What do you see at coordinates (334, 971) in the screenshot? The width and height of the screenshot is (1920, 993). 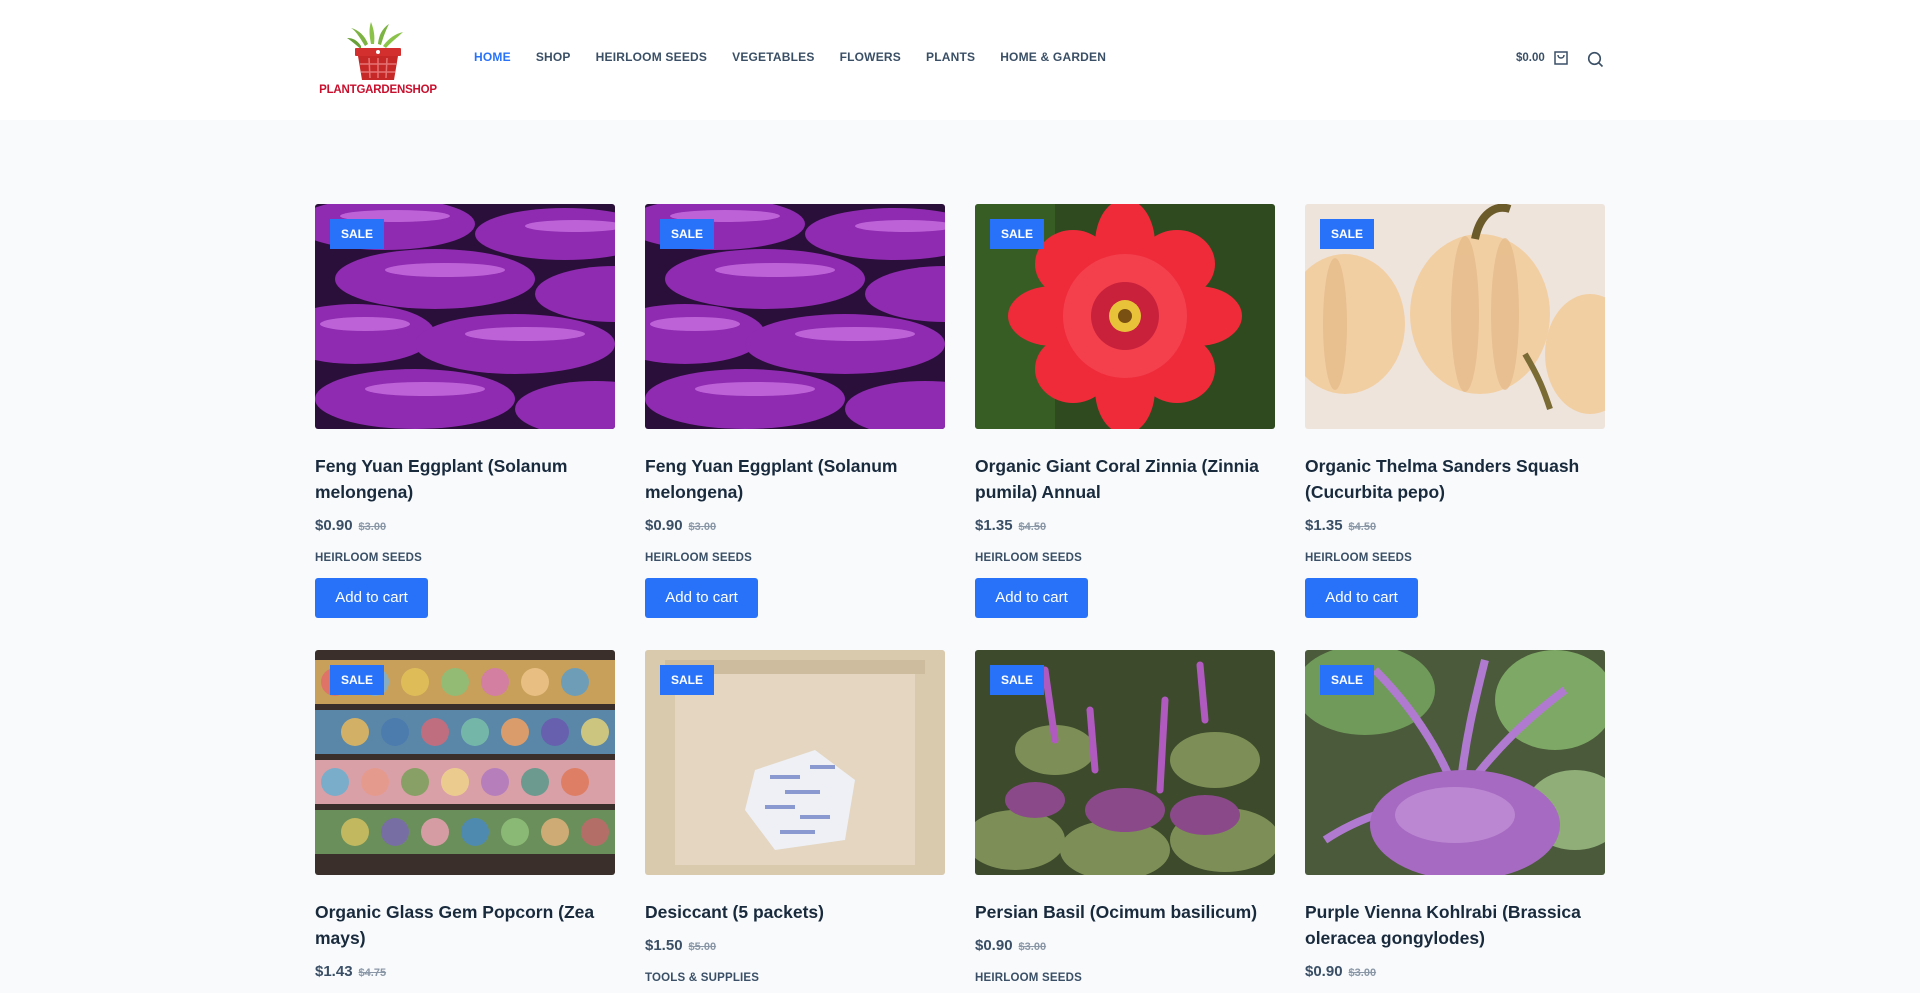 I see `sale-price: $1.43` at bounding box center [334, 971].